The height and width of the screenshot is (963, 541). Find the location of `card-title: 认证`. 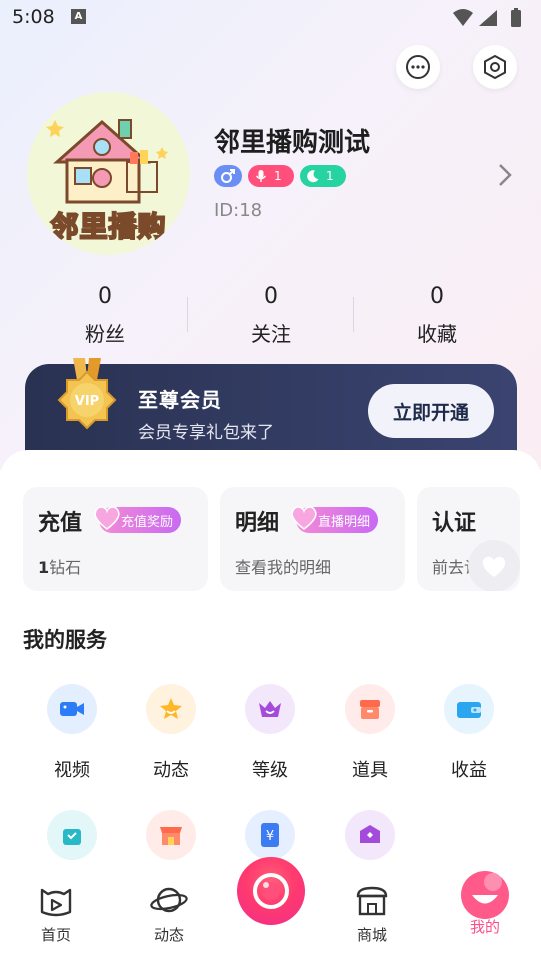

card-title: 认证 is located at coordinates (454, 523).